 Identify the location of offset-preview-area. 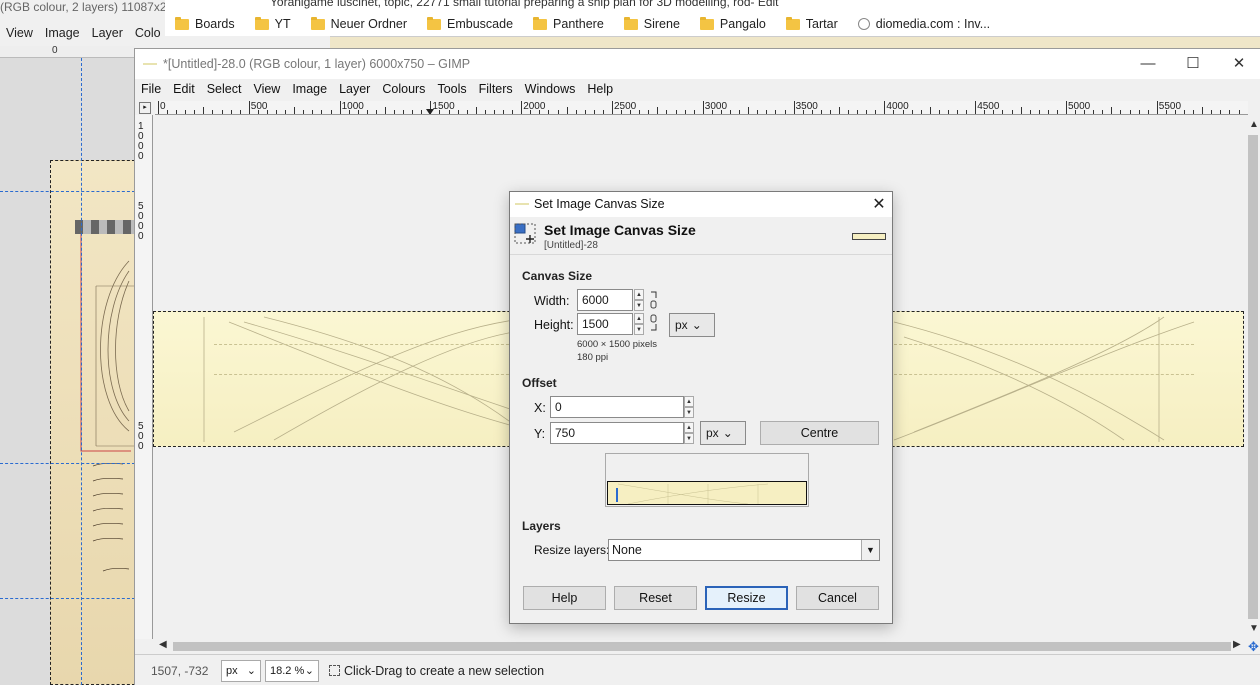
(707, 480).